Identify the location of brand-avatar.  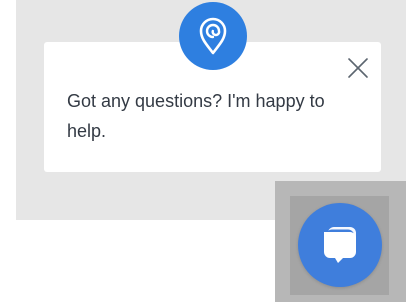
(213, 36).